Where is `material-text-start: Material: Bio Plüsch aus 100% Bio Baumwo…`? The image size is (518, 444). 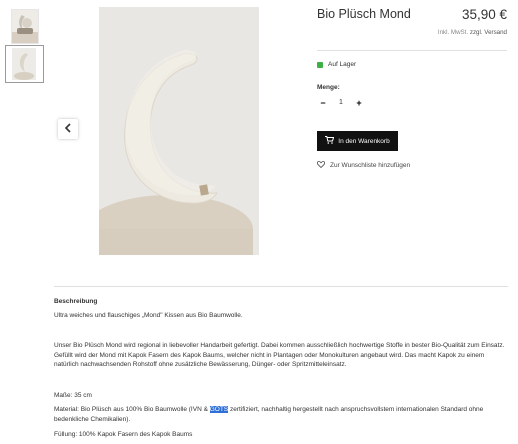
material-text-start: Material: Bio Plüsch aus 100% Bio Baumwo… is located at coordinates (132, 409).